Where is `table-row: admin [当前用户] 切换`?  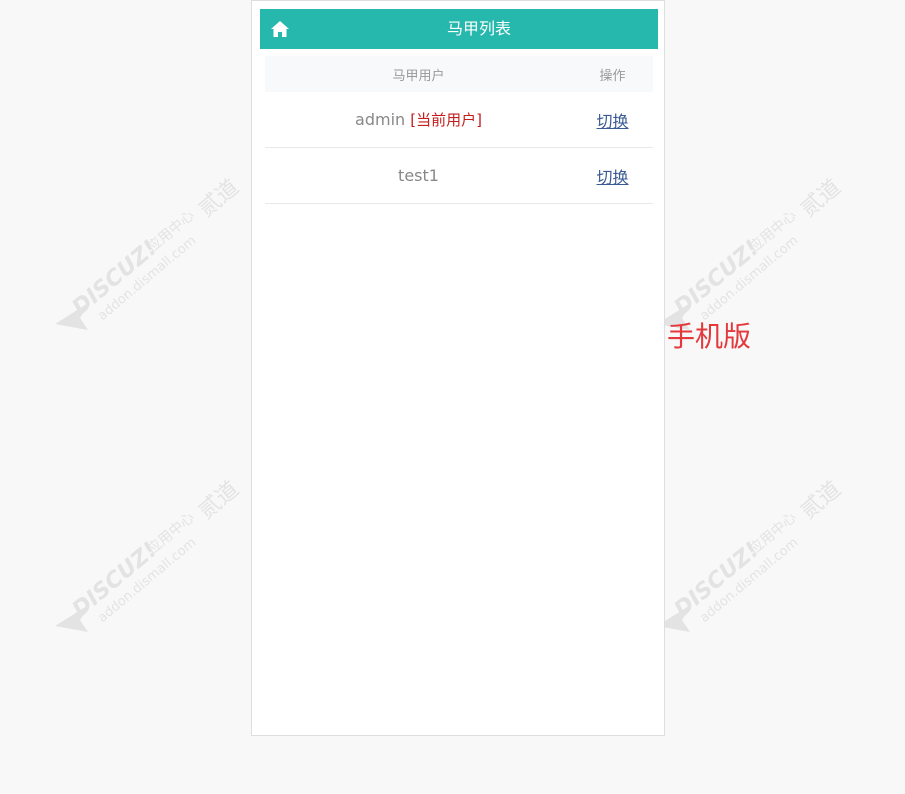
table-row: admin [当前用户] 切换 is located at coordinates (459, 120).